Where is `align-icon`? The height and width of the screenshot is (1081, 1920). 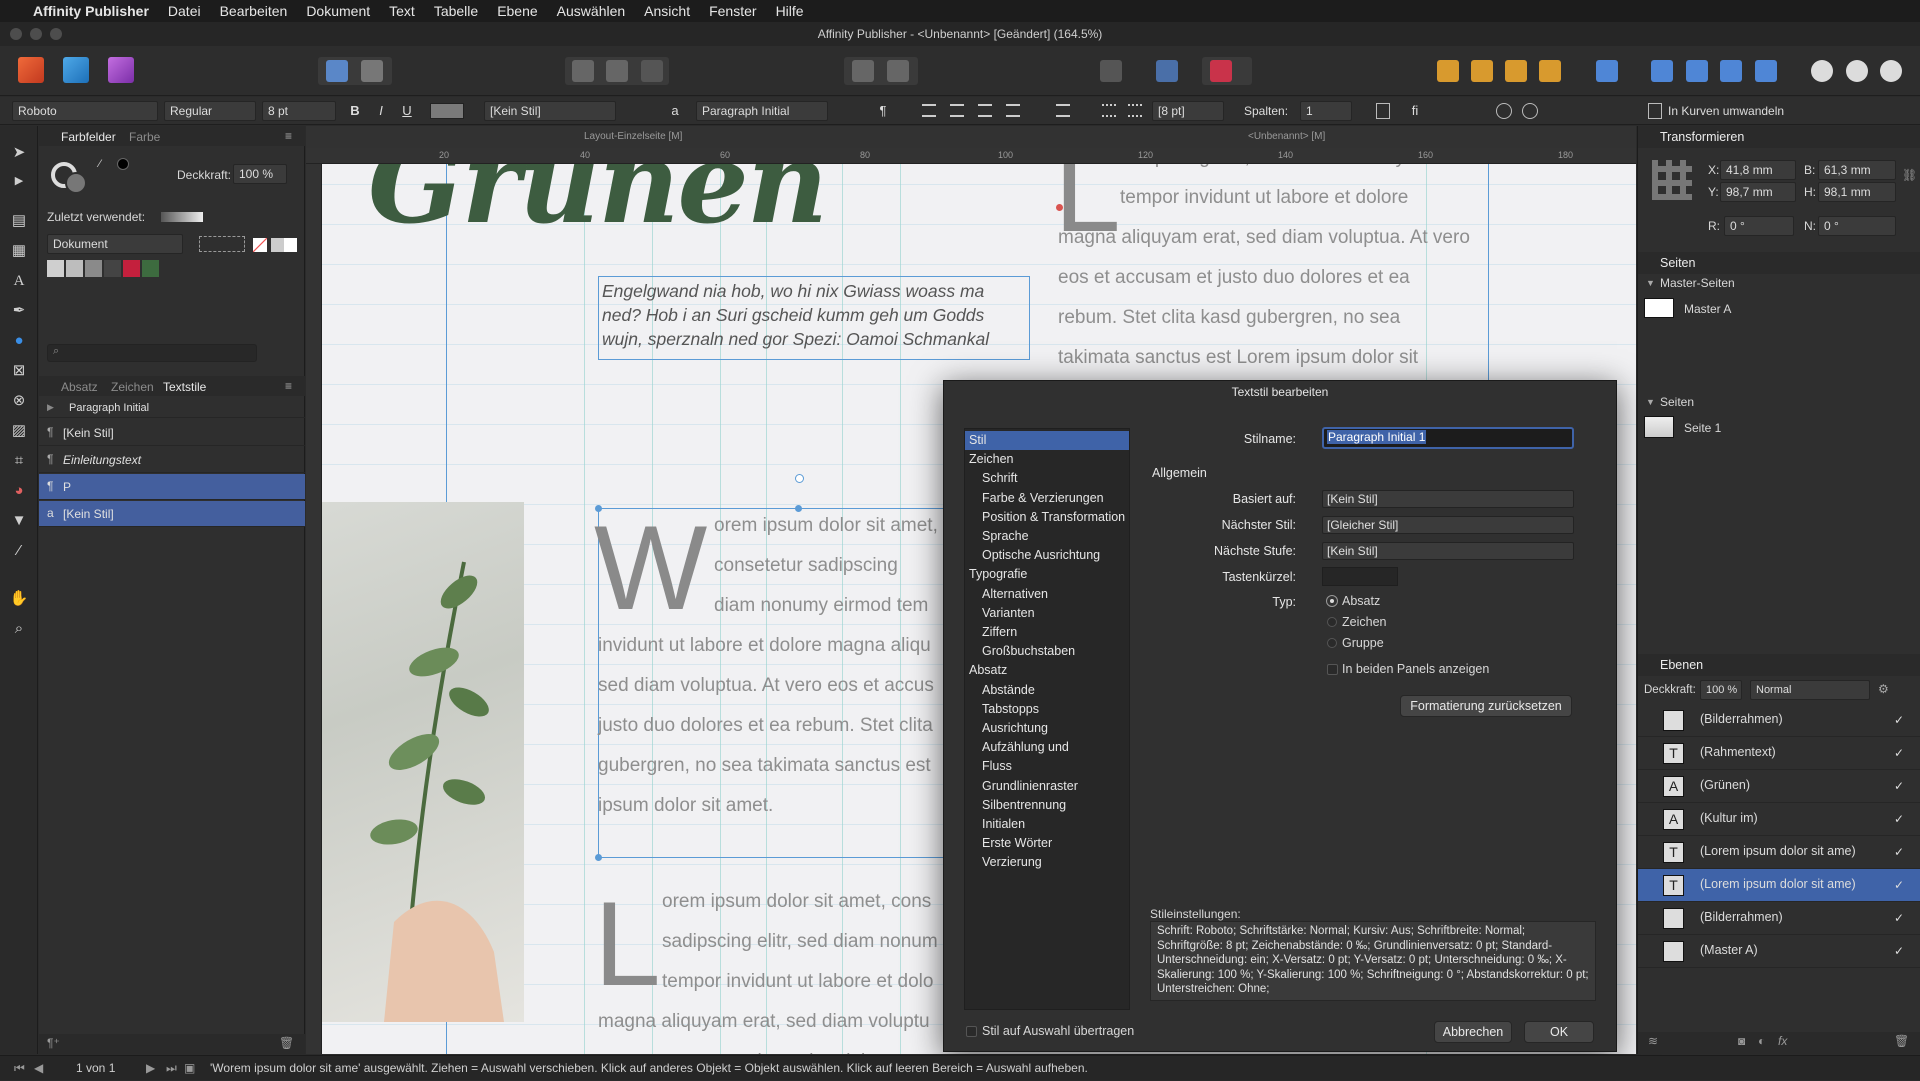
align-icon is located at coordinates (1607, 71).